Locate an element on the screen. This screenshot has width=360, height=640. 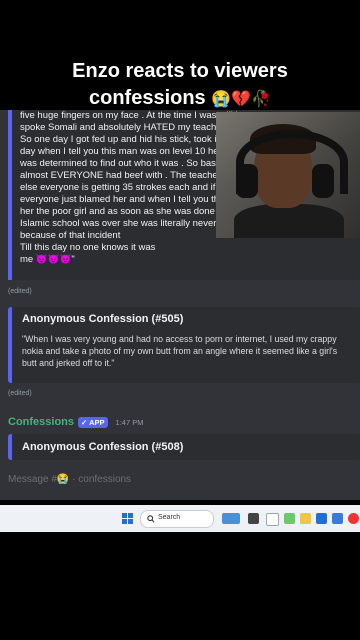
overlay-title-line2-text: confessions is located at coordinates (147, 98).